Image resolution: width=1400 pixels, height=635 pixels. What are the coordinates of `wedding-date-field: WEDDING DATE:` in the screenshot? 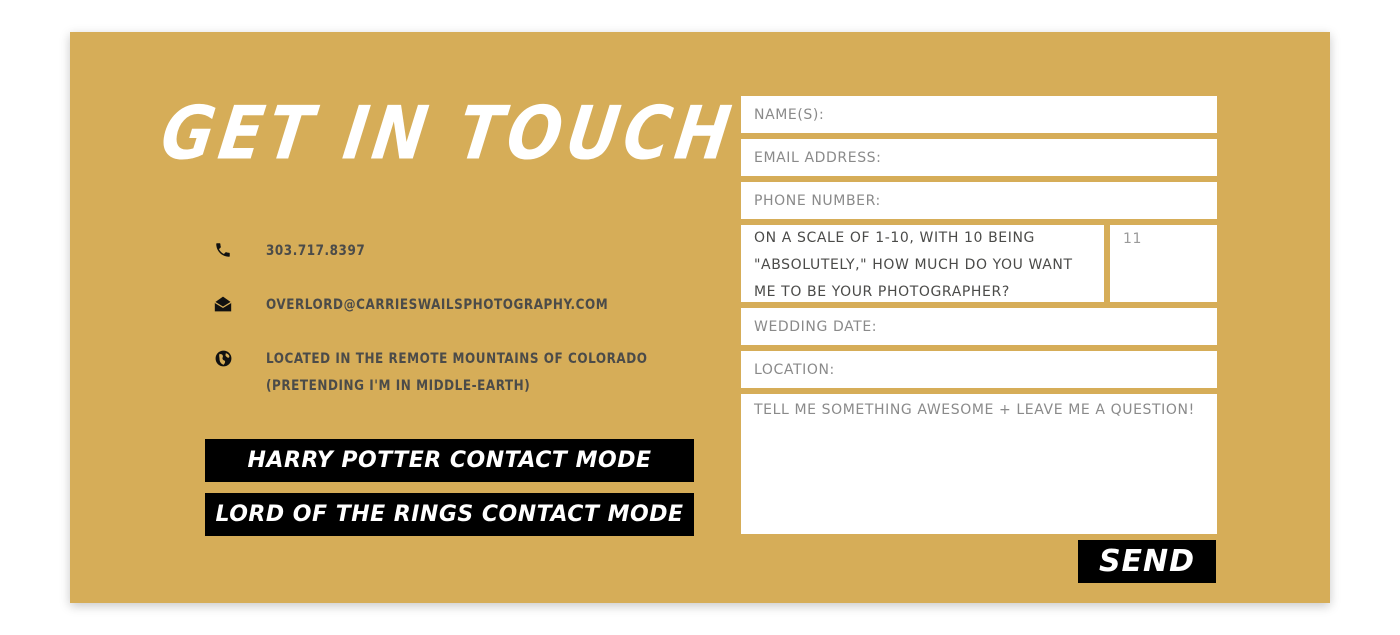 It's located at (979, 326).